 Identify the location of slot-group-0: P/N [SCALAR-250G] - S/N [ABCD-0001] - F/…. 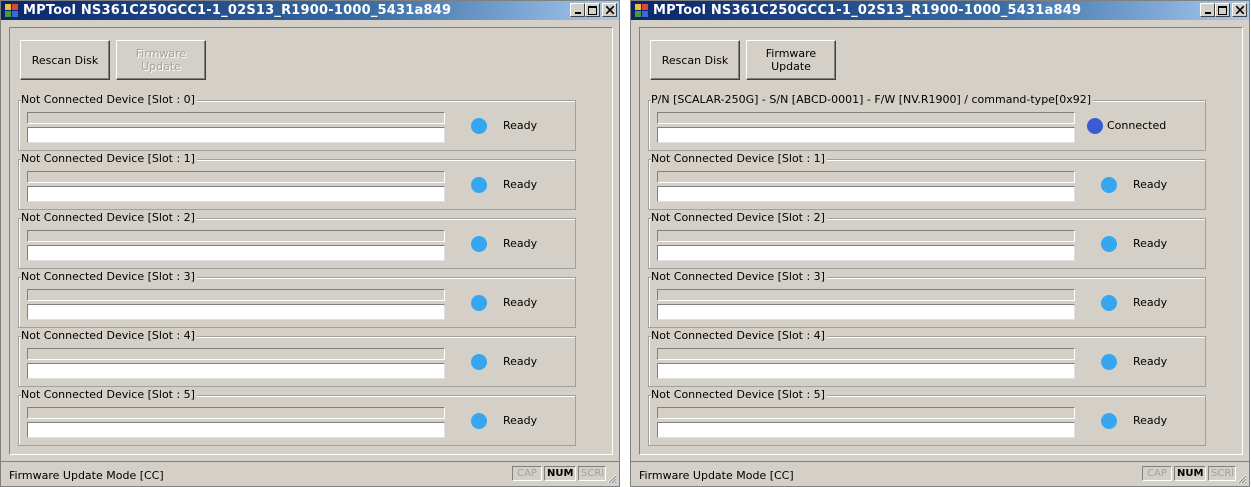
(927, 122).